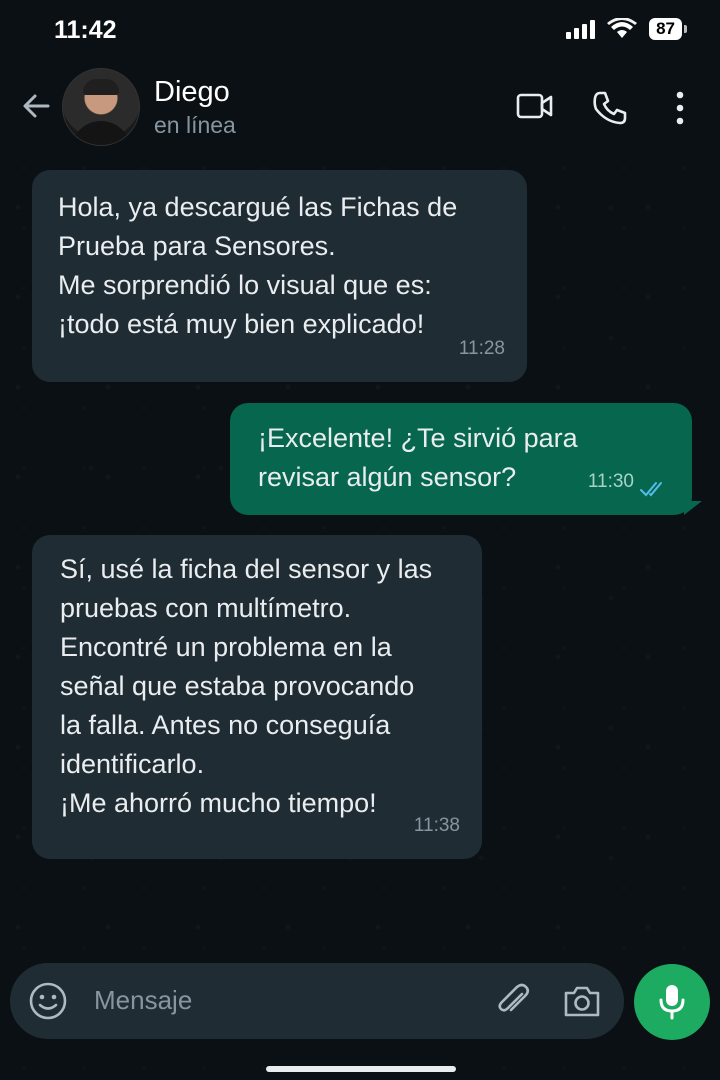  What do you see at coordinates (514, 1001) in the screenshot?
I see `attach-icon` at bounding box center [514, 1001].